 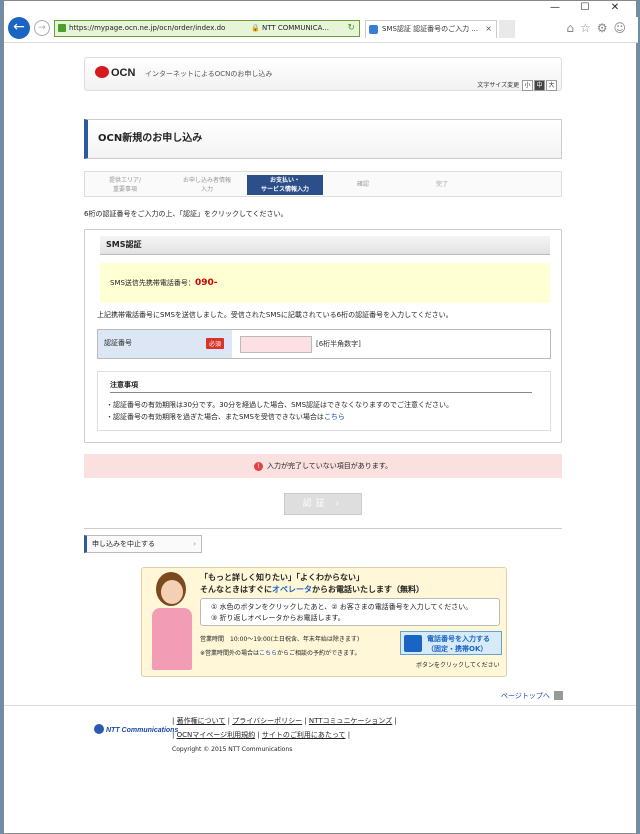 I want to click on page-title: OCN新規のお申し込み, so click(x=323, y=139).